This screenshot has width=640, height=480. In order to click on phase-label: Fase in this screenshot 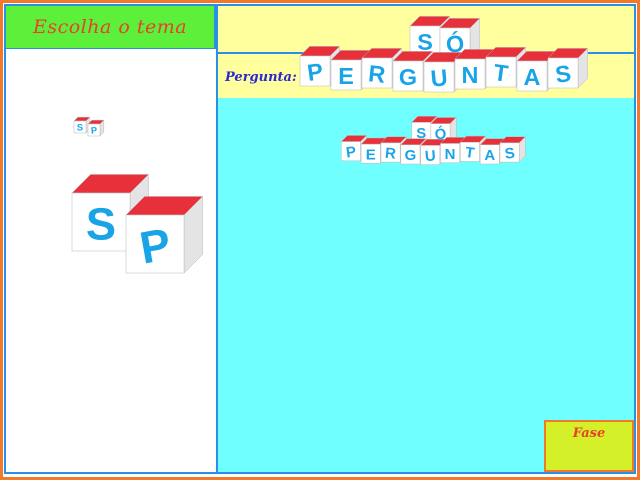, I will do `click(589, 433)`.